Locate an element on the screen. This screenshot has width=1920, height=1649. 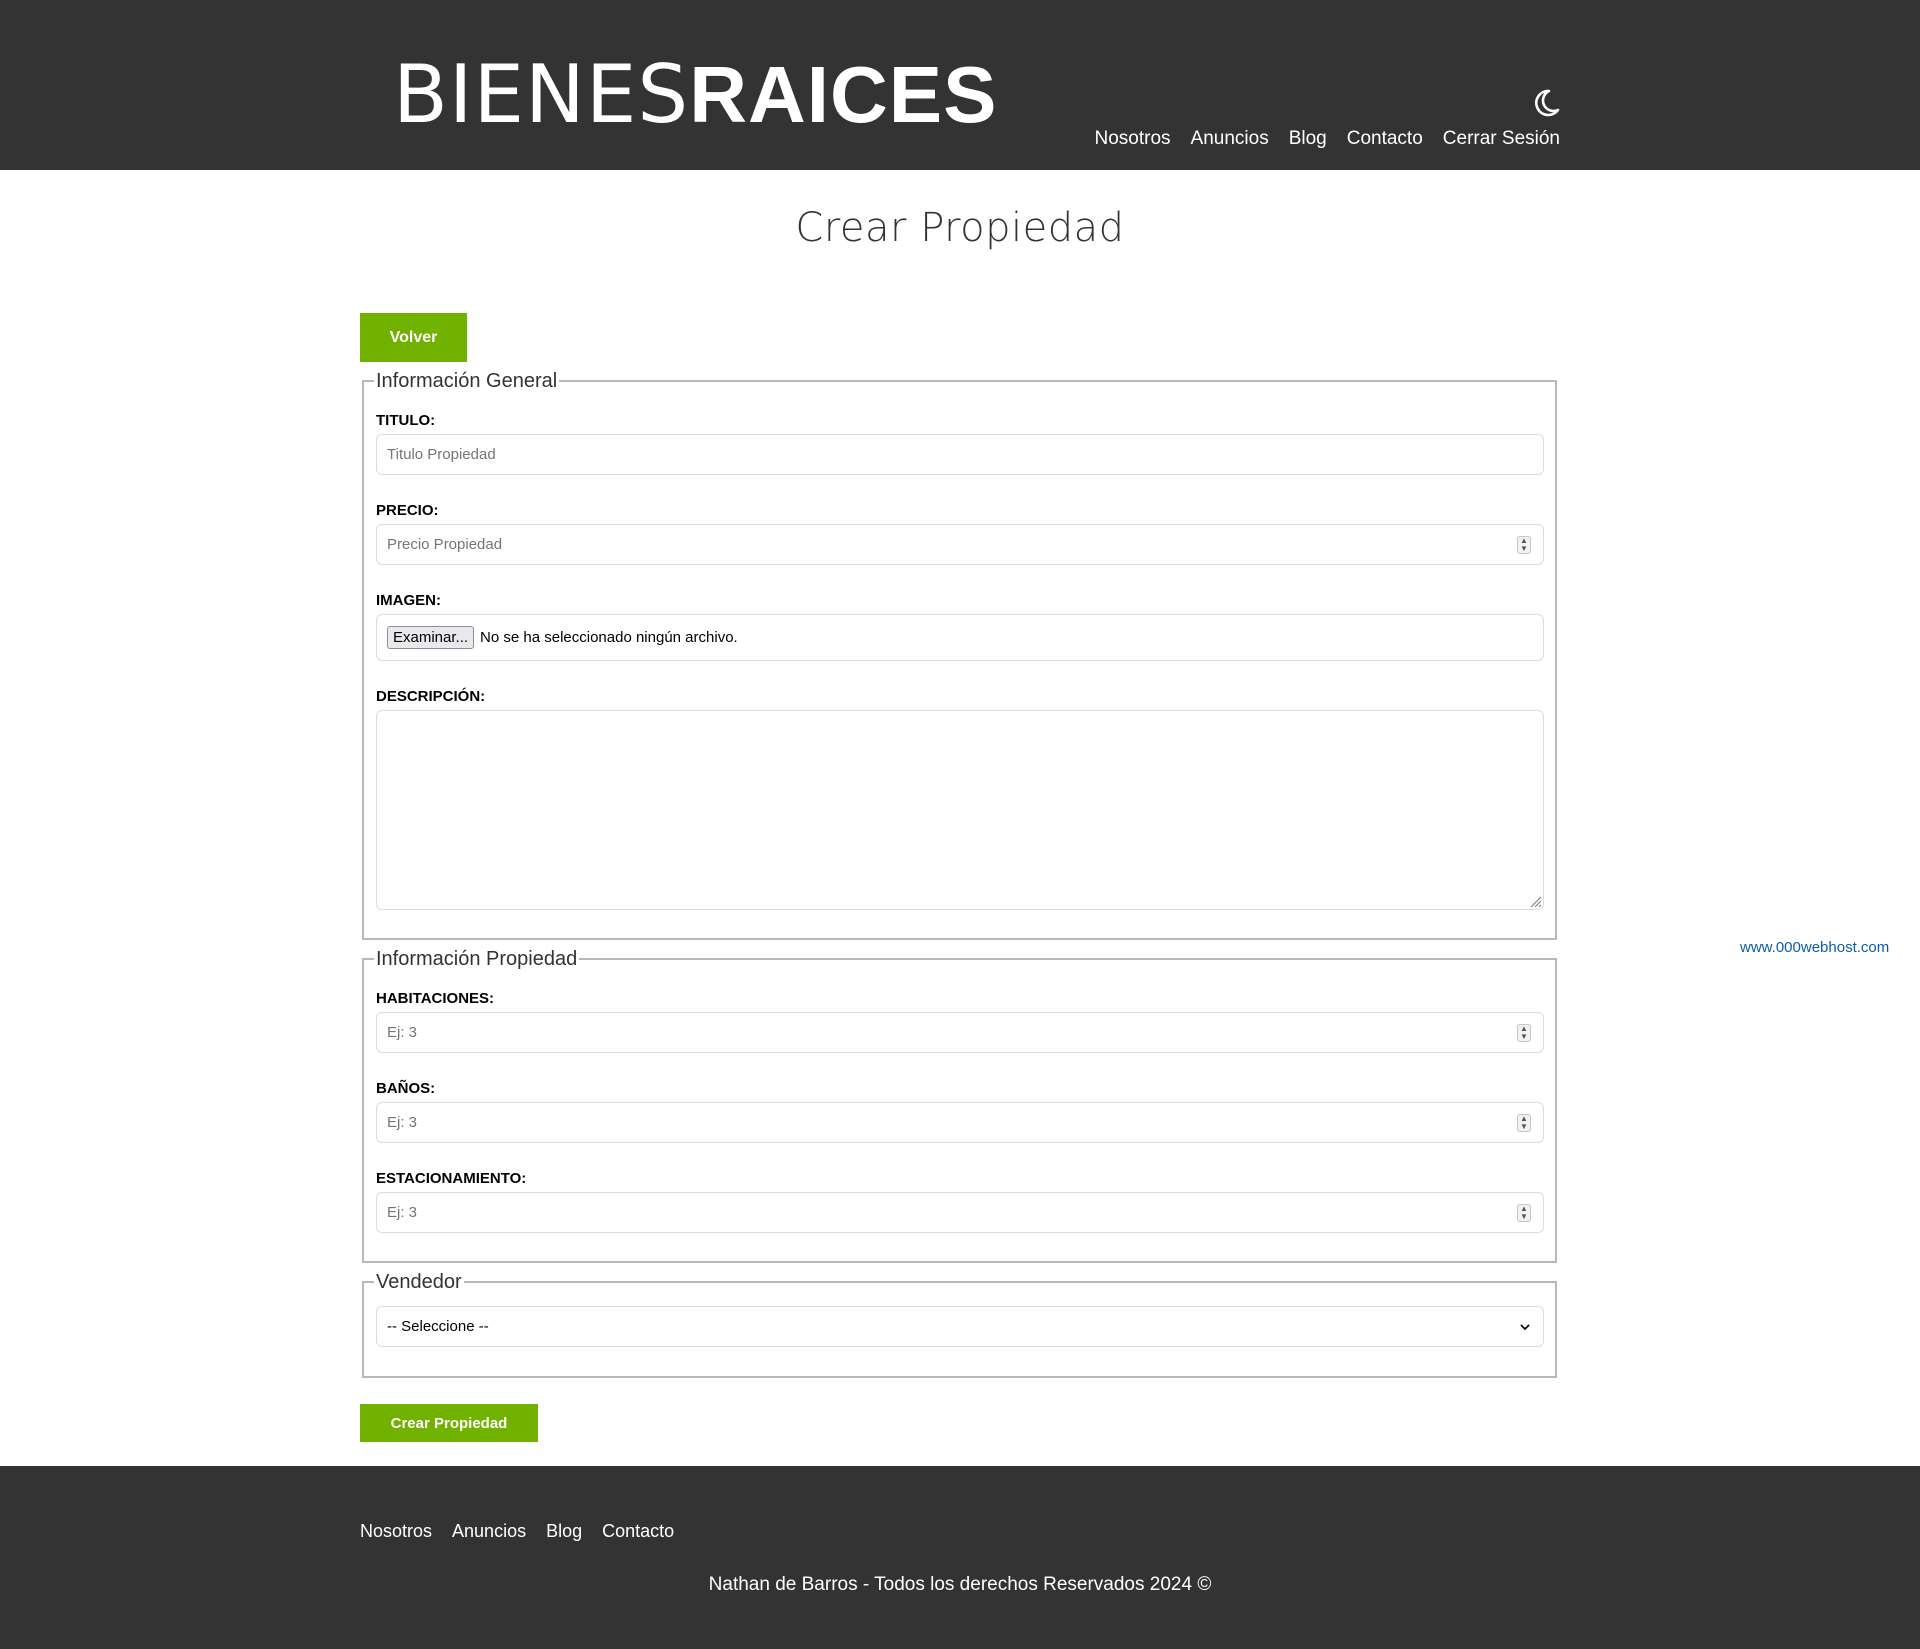
vendedor-selected-option: -- Seleccione -- is located at coordinates (438, 1326).